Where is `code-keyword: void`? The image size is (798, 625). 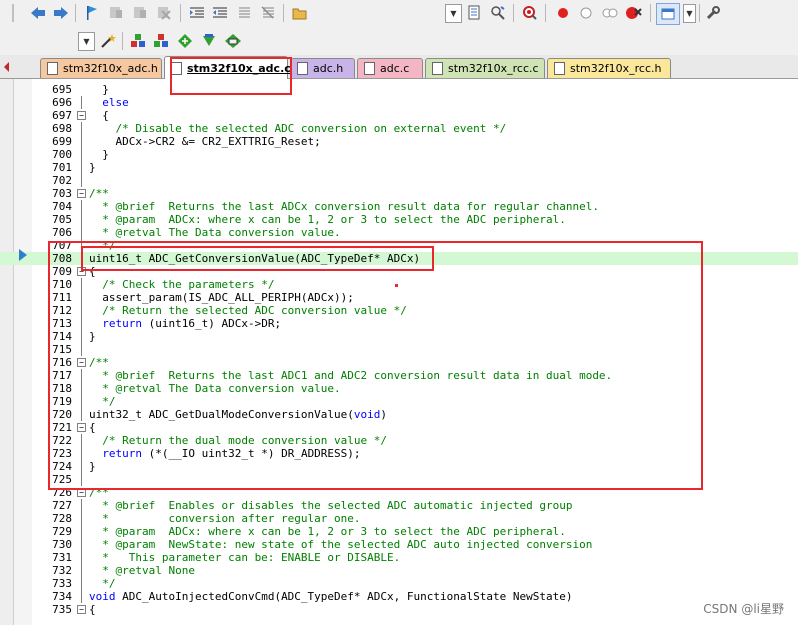
code-keyword: void is located at coordinates (102, 596).